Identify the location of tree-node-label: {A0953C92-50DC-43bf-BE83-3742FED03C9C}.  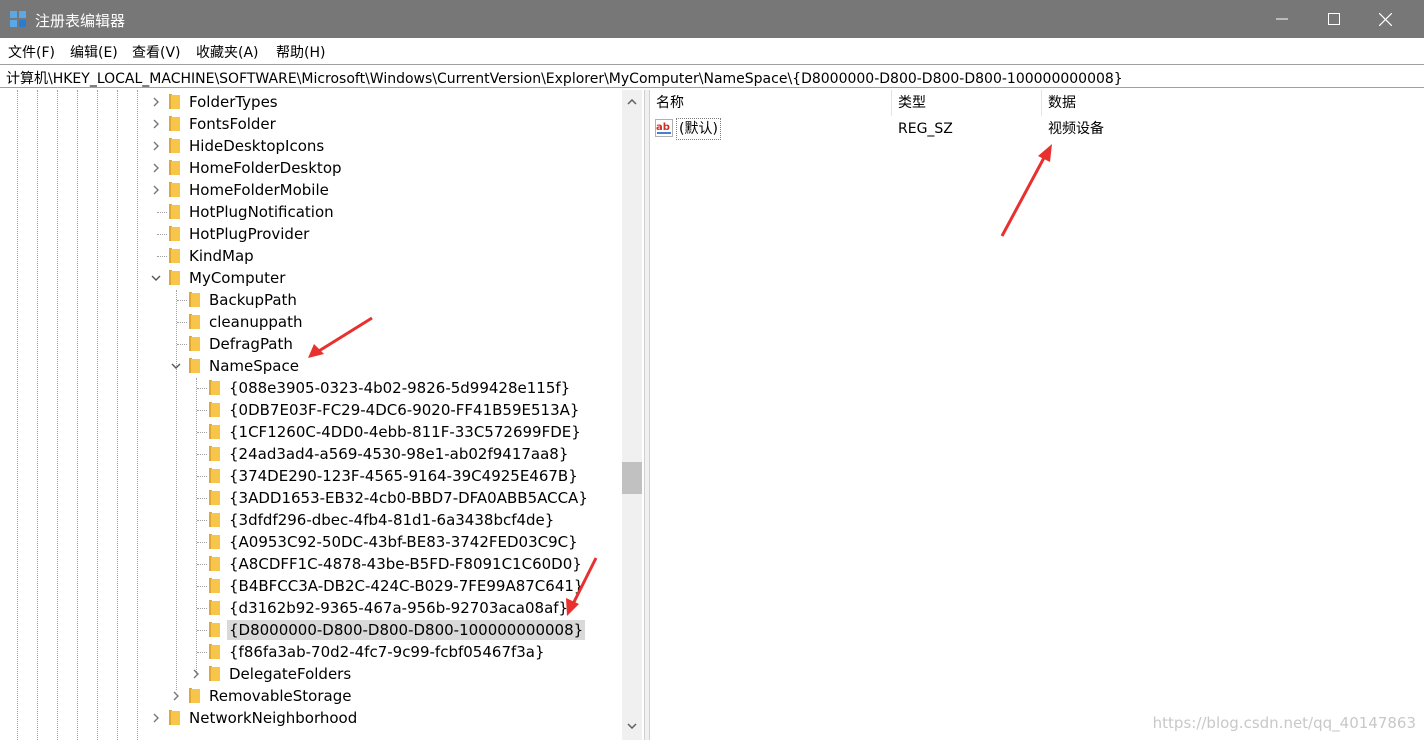
(403, 542).